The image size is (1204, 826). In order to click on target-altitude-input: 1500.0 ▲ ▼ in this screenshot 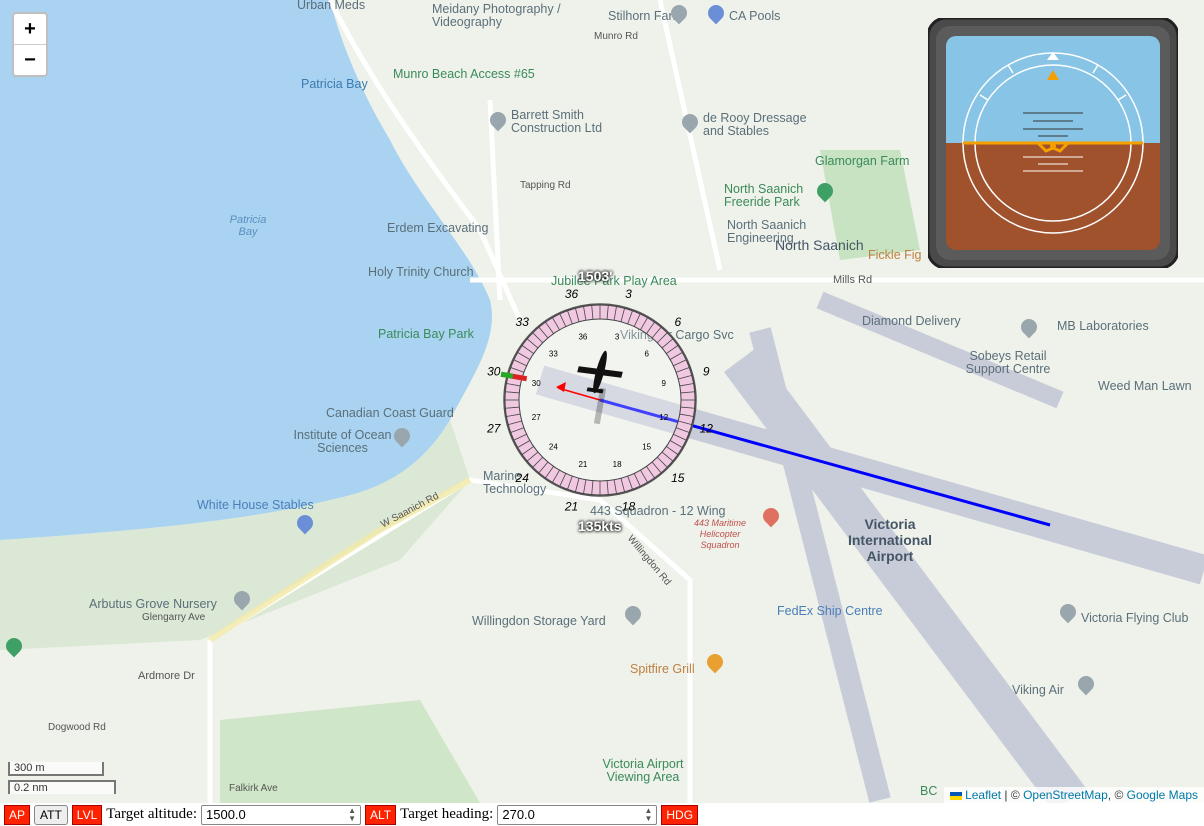, I will do `click(281, 814)`.